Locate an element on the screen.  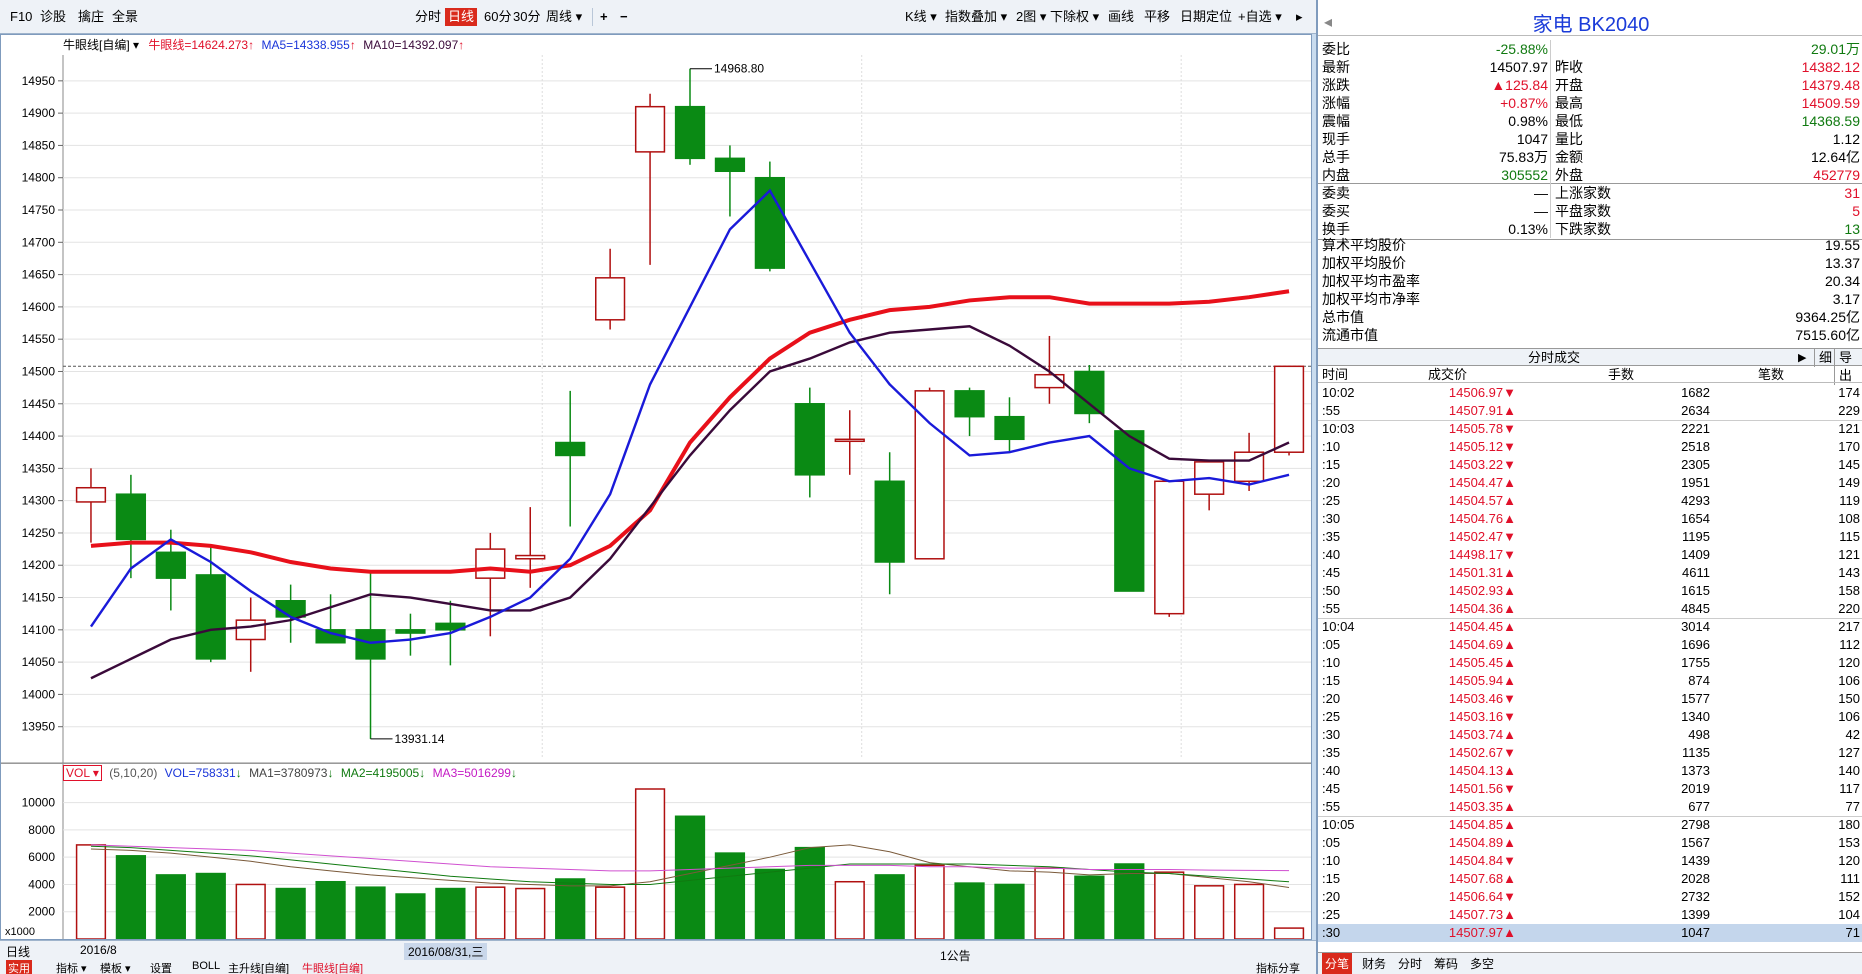
tick-row: :30 14503.74▲ 498 42 is located at coordinates (1590, 735).